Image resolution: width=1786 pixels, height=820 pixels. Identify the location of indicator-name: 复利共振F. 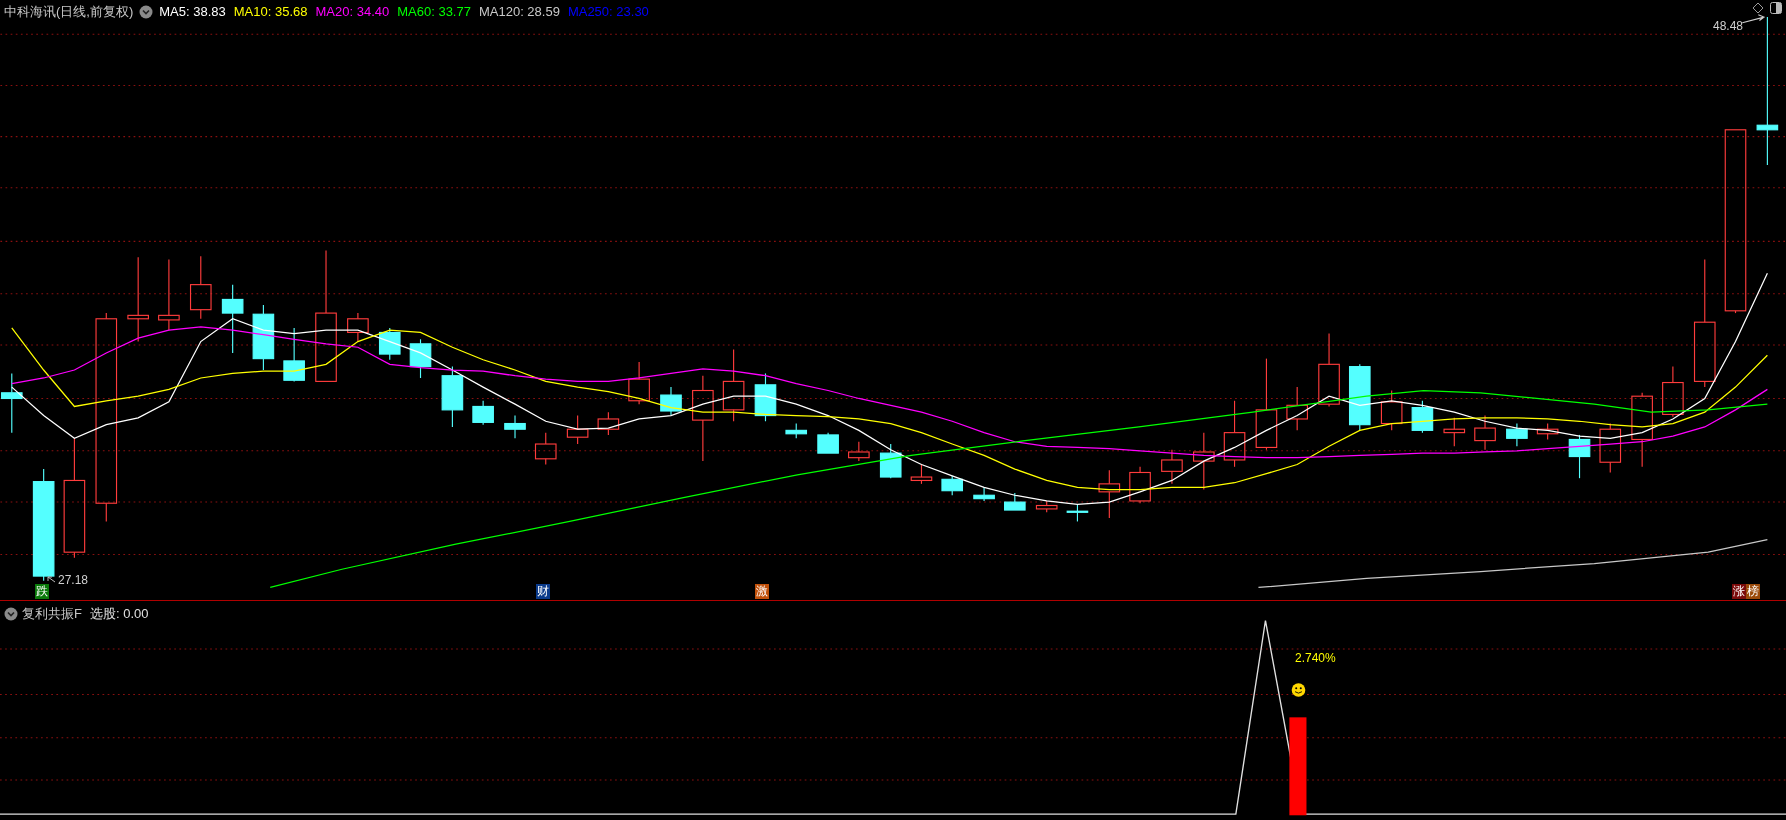
(52, 614).